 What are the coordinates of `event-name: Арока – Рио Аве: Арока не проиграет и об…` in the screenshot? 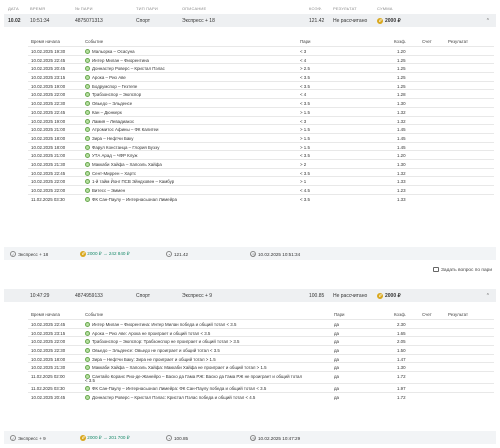 It's located at (147, 333).